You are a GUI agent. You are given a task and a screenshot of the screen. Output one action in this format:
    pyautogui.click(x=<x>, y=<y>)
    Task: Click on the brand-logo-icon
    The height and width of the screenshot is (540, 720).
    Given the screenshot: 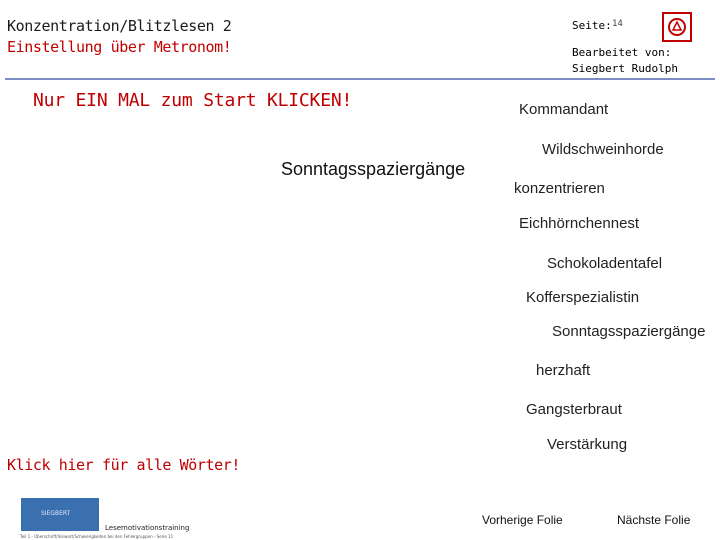 What is the action you would take?
    pyautogui.click(x=677, y=27)
    